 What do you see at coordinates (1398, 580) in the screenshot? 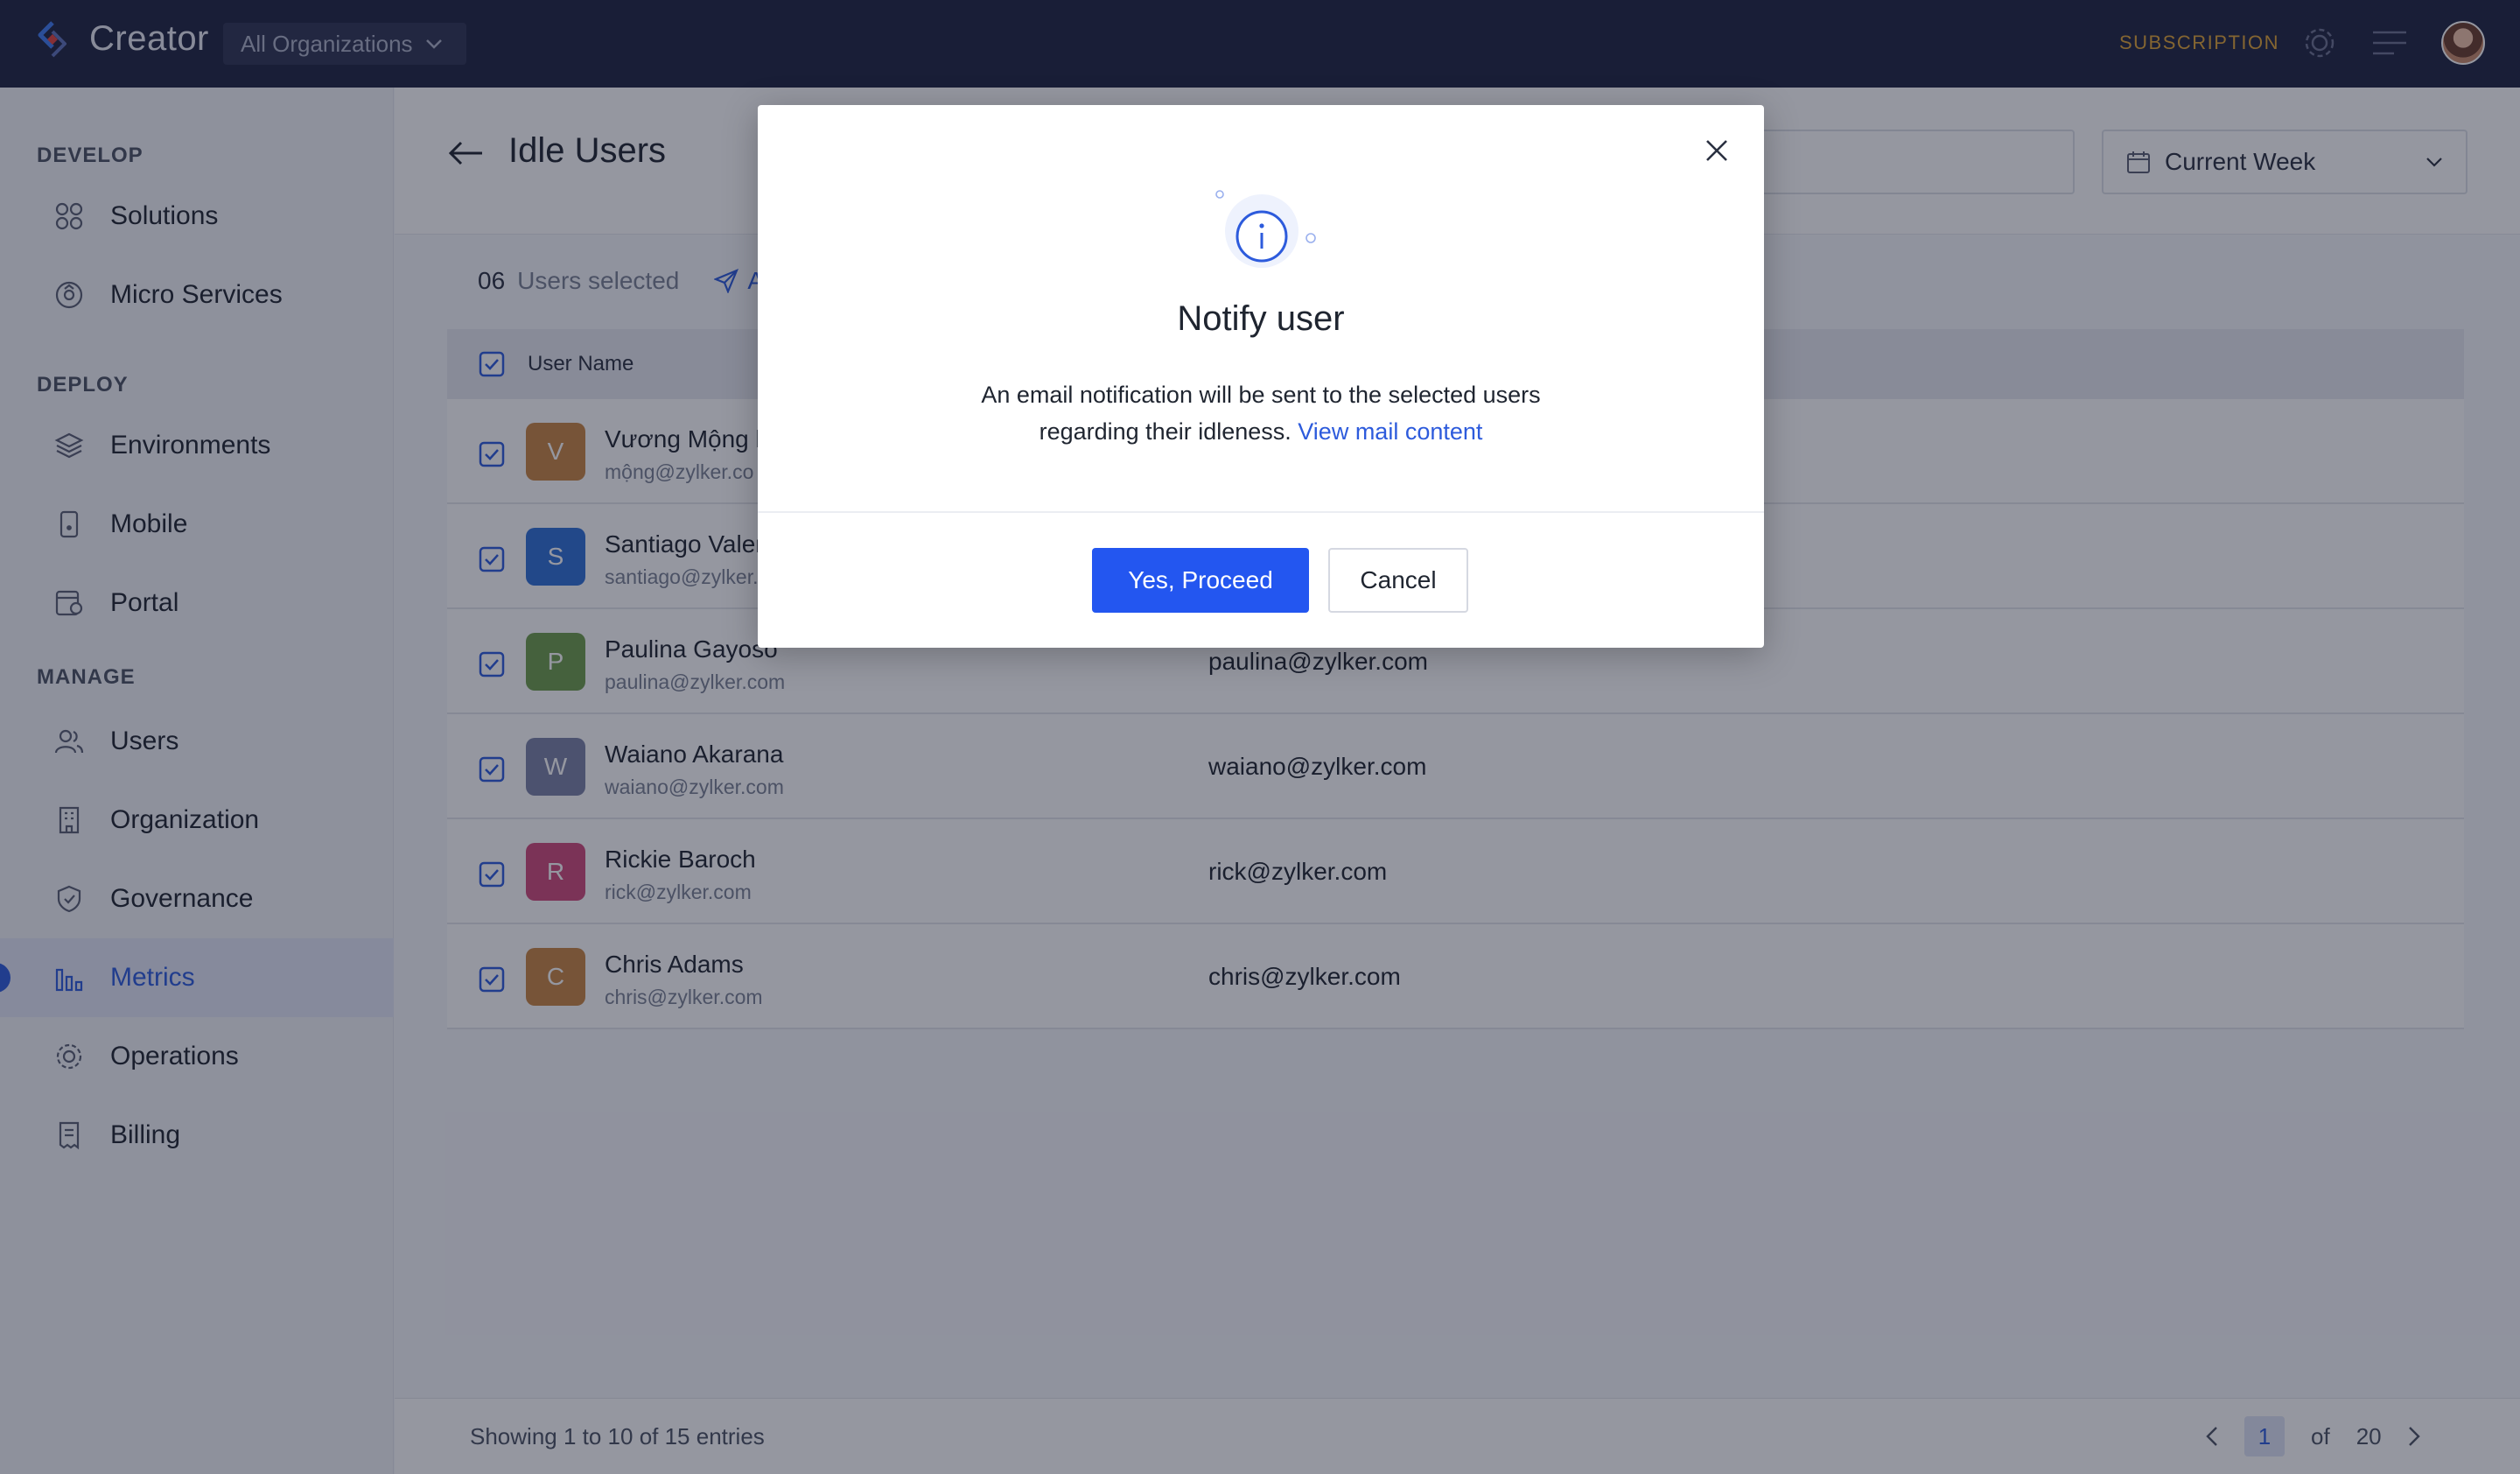
I see `cancel-button: Cancel` at bounding box center [1398, 580].